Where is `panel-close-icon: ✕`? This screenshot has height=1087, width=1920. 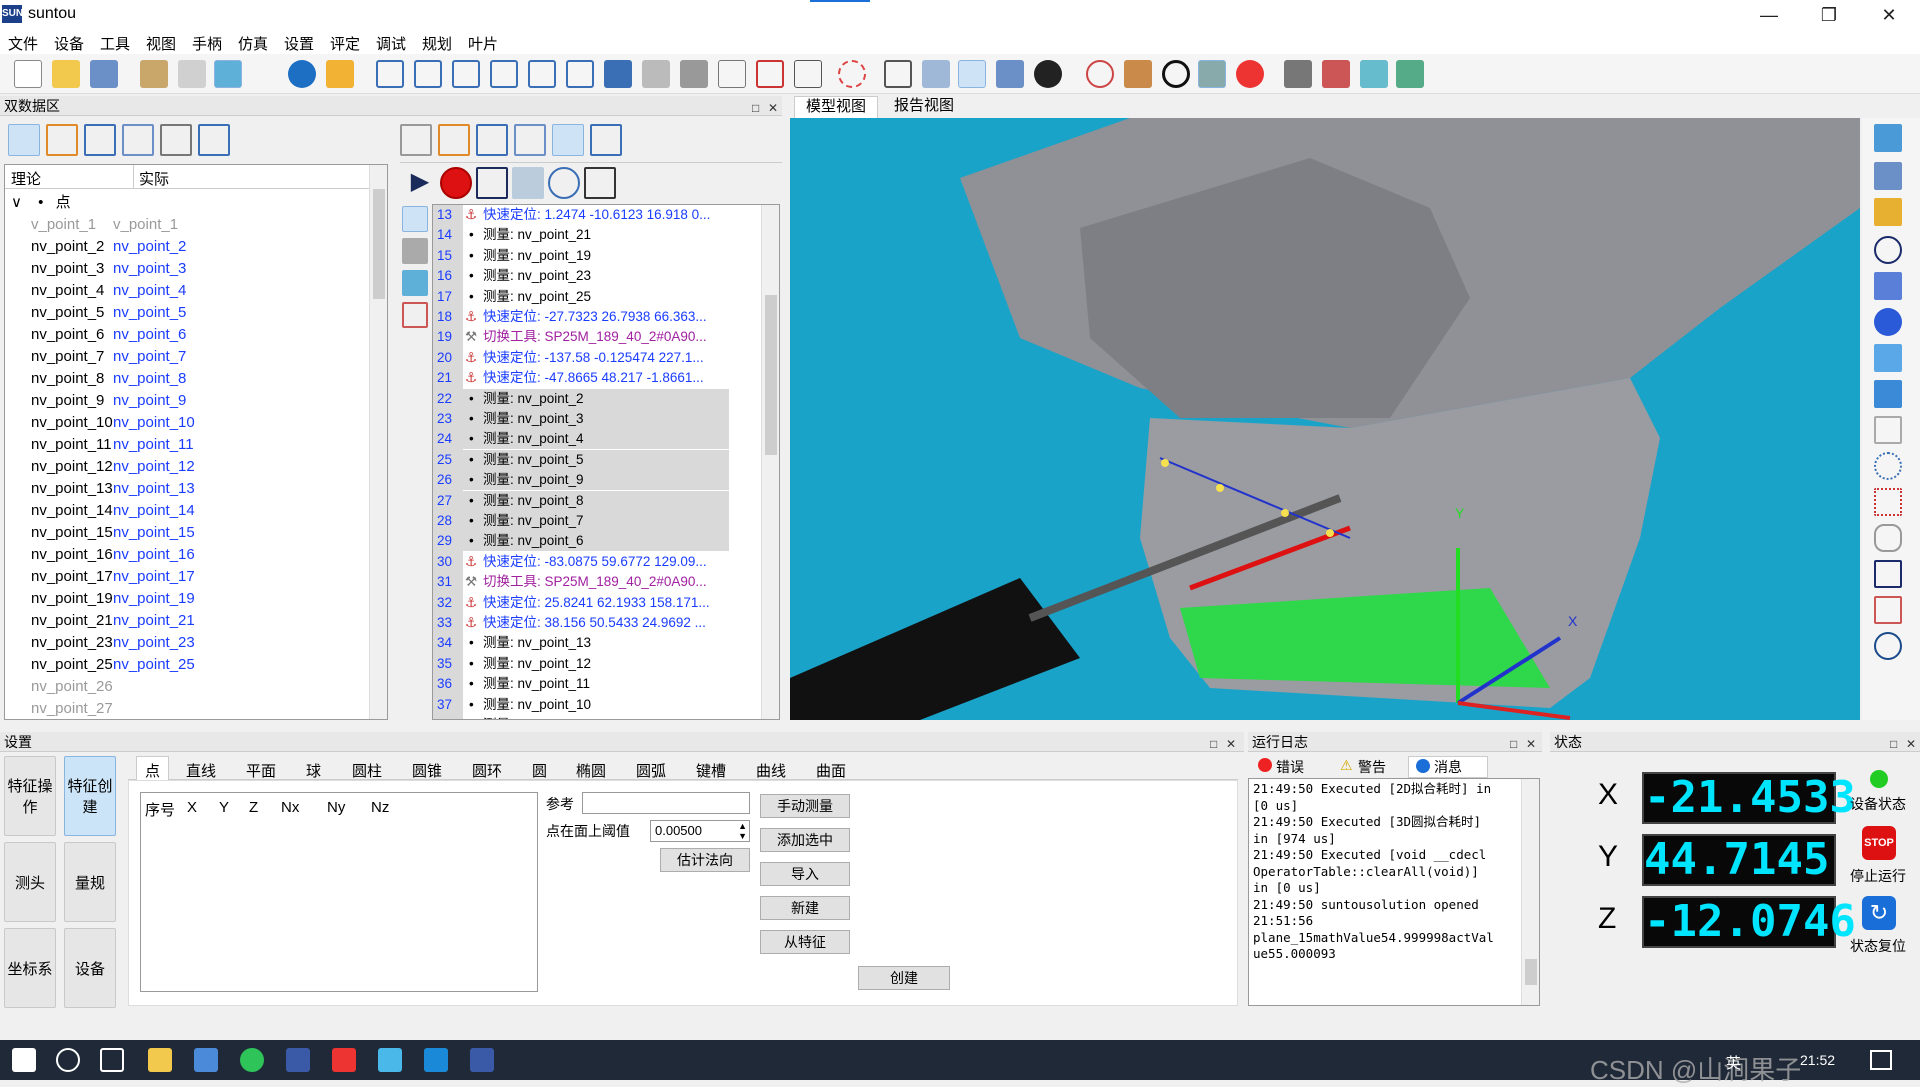
panel-close-icon: ✕ is located at coordinates (773, 108).